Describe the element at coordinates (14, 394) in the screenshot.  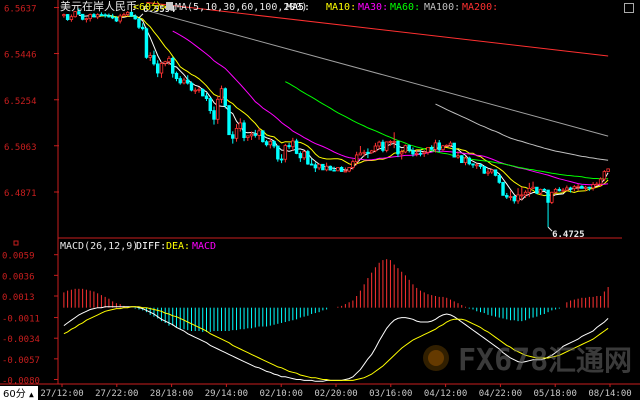
I see `period-button-label: 60分` at that location.